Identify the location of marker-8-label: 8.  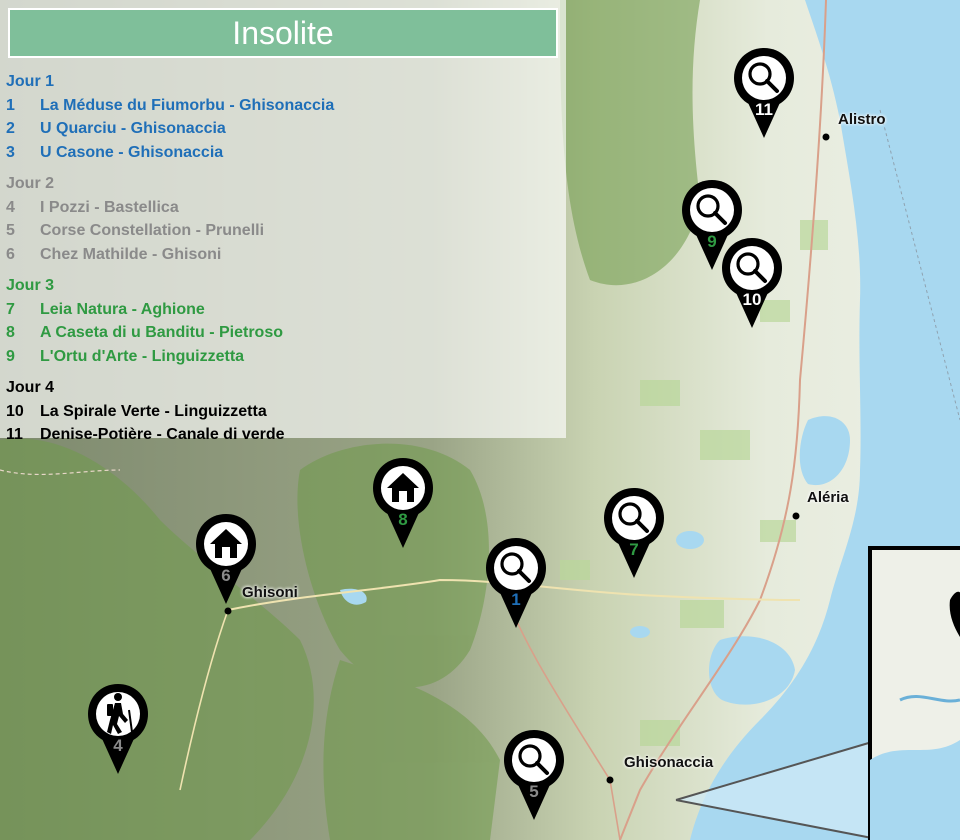
(402, 519).